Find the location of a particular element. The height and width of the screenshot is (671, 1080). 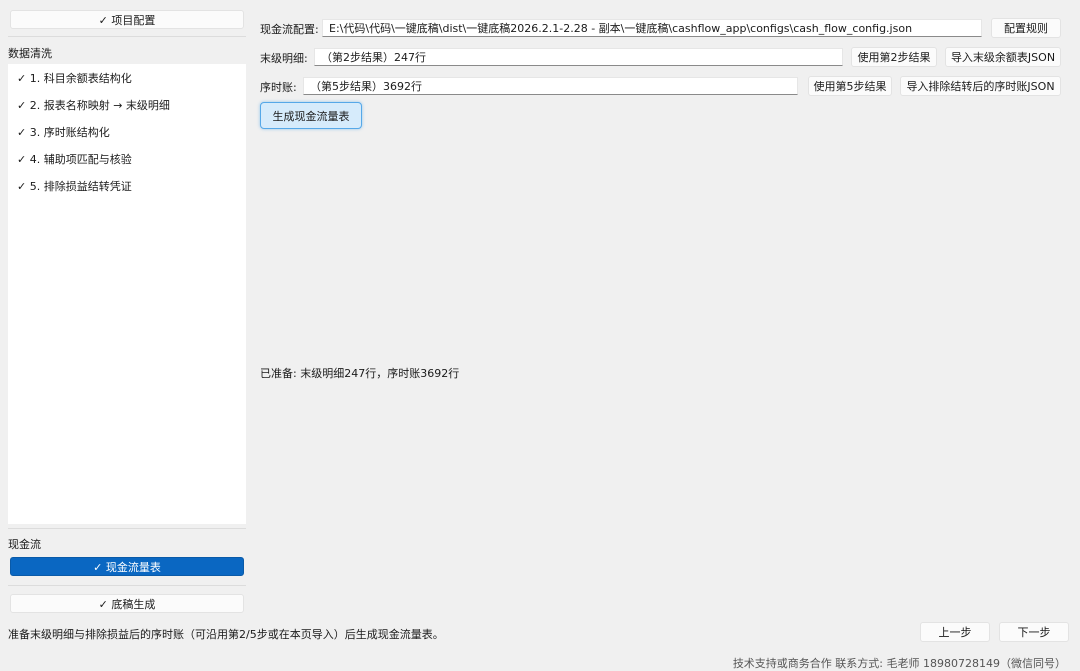

cashflow-statement-button: ✓ 现金流量表 is located at coordinates (127, 566).